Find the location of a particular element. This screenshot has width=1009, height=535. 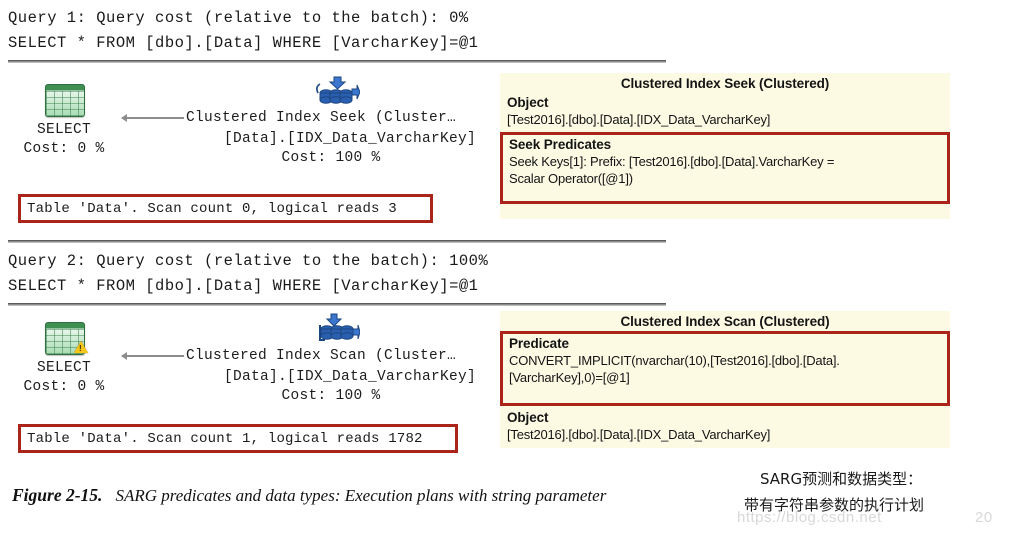

plan2-select-cost: Cost: 0 % is located at coordinates (64, 387).